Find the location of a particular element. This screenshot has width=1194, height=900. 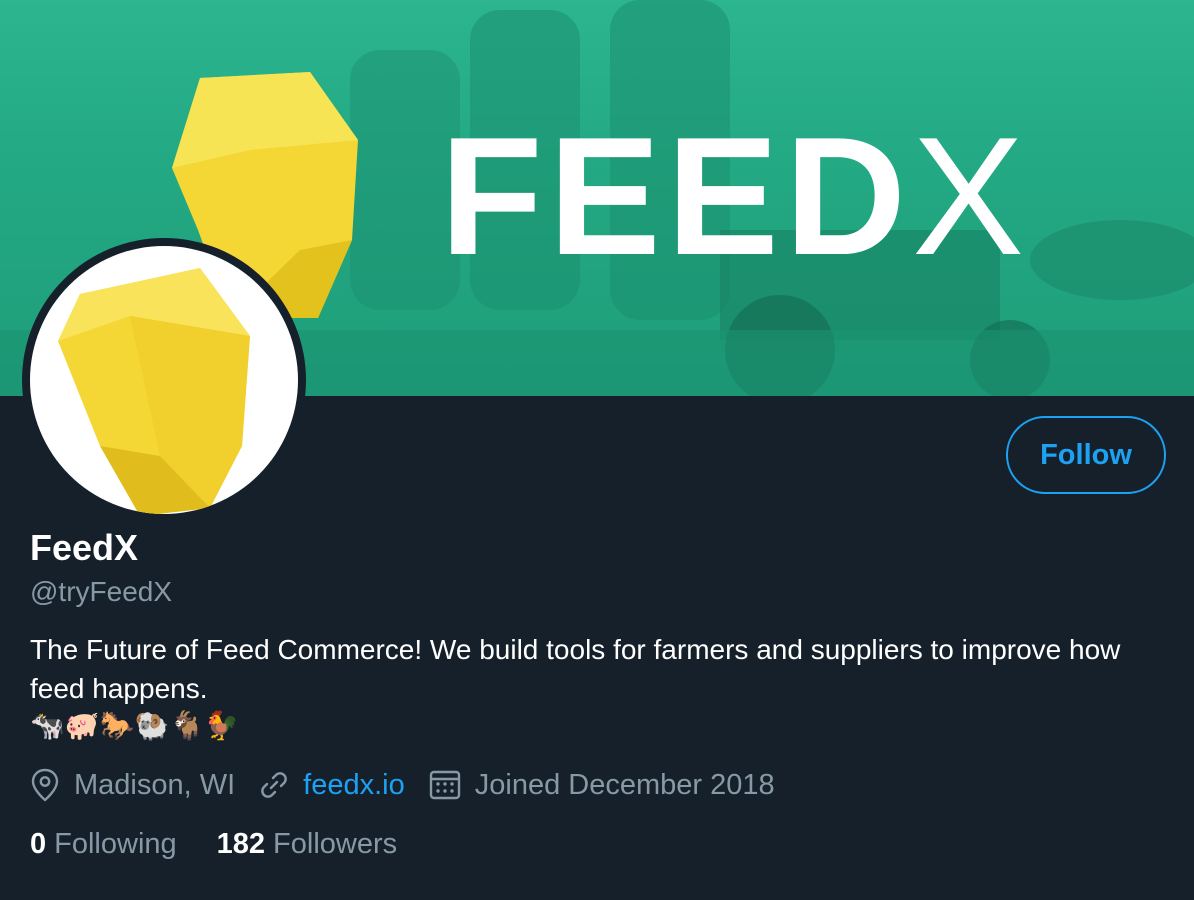

location-item: Madison, WI is located at coordinates (132, 785).